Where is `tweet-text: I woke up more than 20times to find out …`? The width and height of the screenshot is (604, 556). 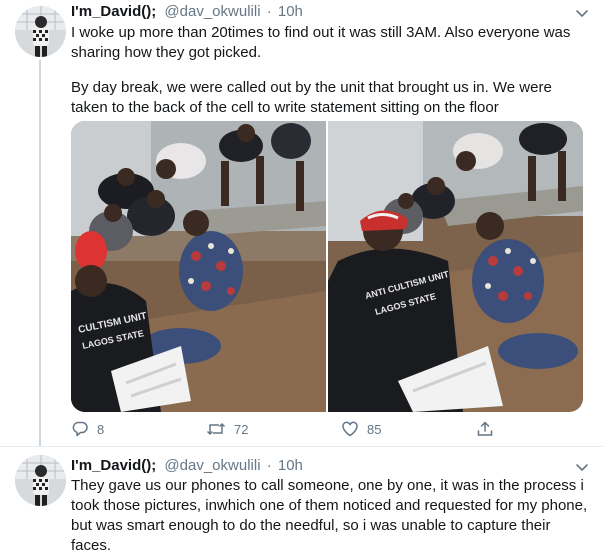 tweet-text: I woke up more than 20times to find out … is located at coordinates (321, 42).